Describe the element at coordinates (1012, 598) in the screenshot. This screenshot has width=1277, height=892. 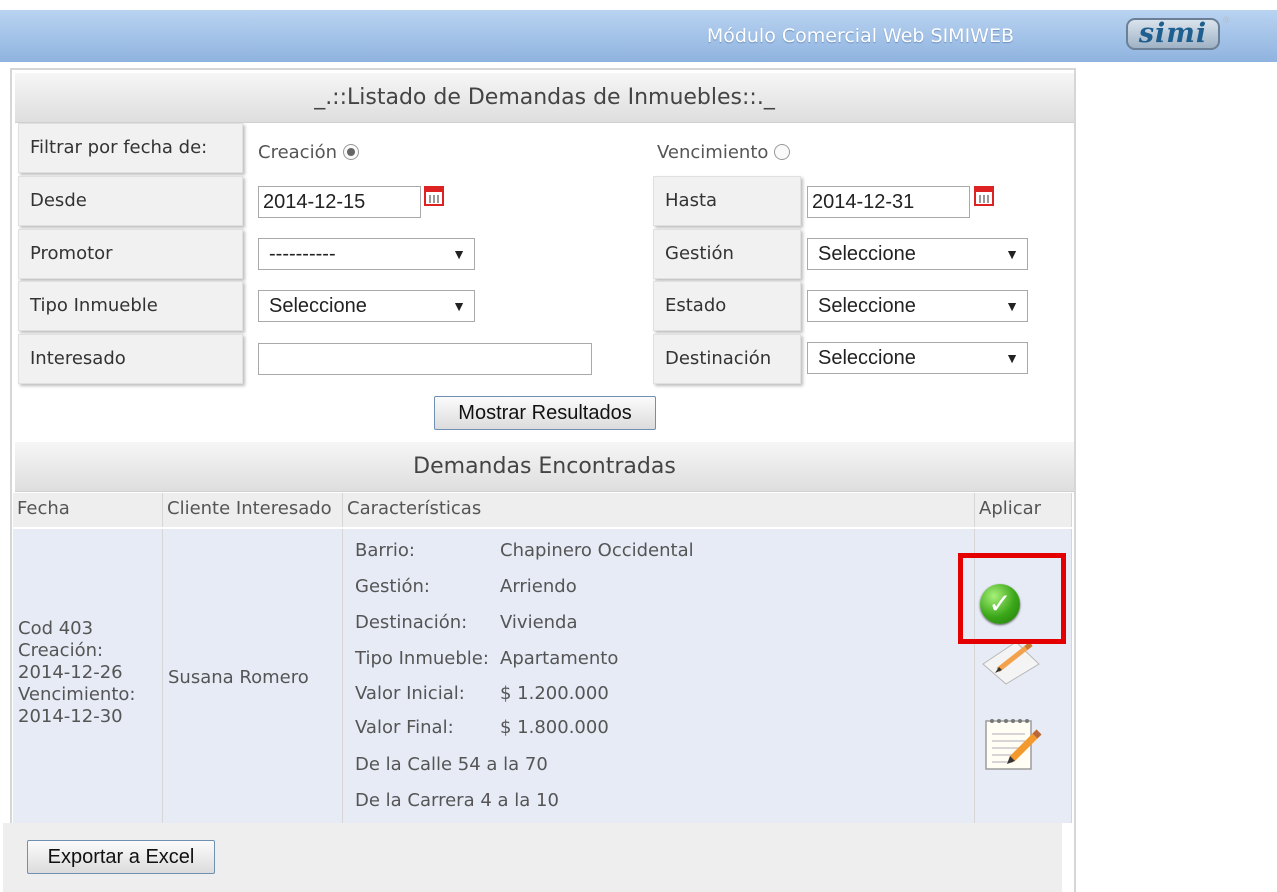
I see `highlight-box` at that location.